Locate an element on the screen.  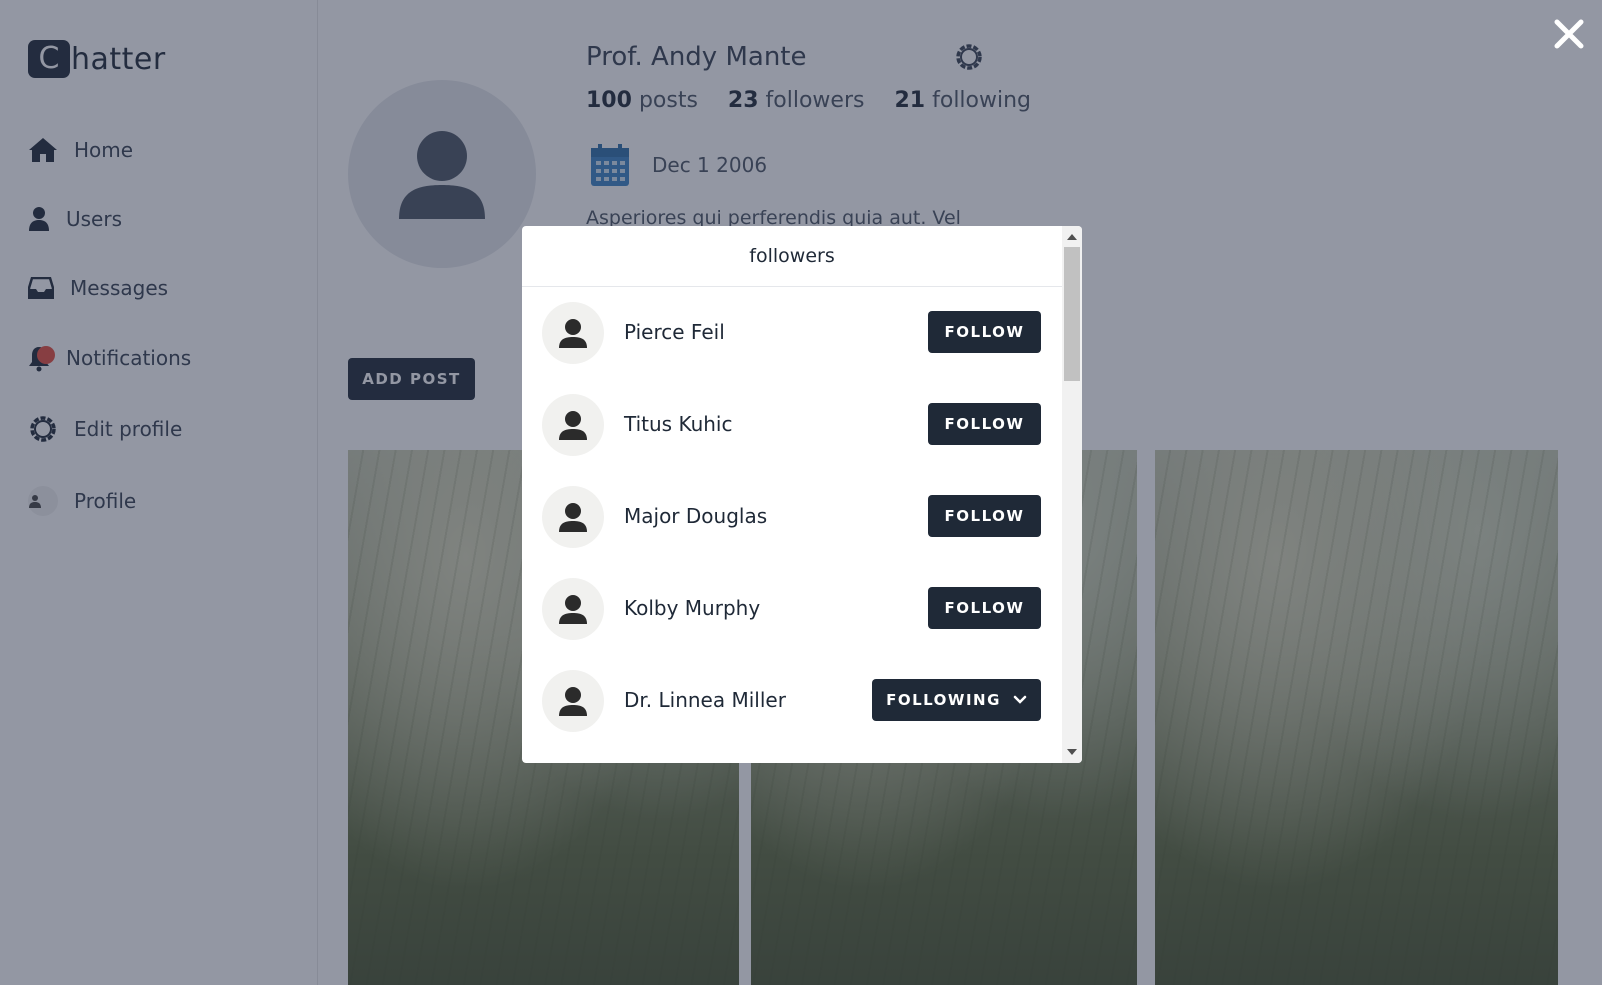
list-item: Dr. Linnea Miller FOLLOWING is located at coordinates (792, 701).